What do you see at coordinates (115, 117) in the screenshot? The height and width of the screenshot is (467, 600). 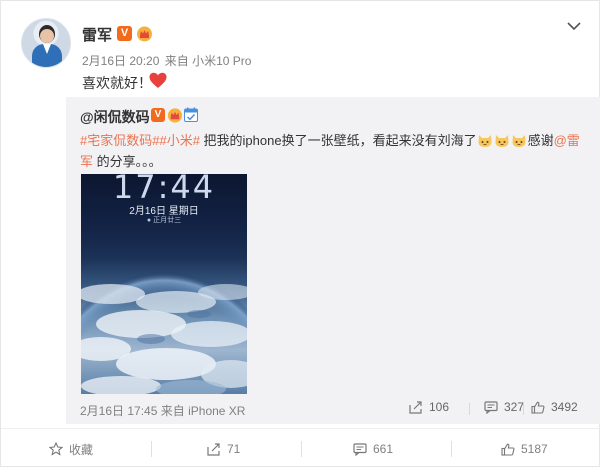 I see `repost-author: @闲侃数码` at bounding box center [115, 117].